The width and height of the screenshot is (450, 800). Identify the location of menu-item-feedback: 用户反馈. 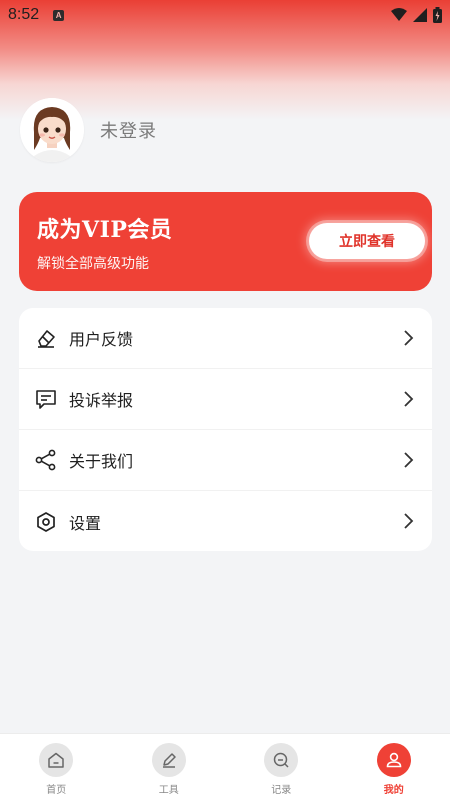
(225, 338).